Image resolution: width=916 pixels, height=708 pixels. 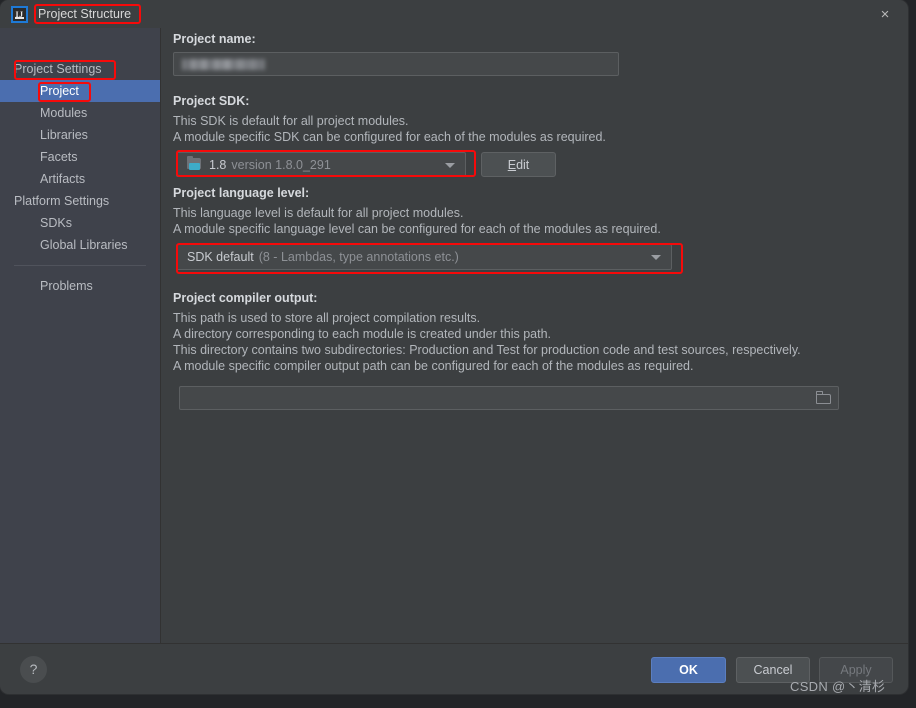 What do you see at coordinates (838, 686) in the screenshot?
I see `csdn-watermark: CSDN @丶清杉` at bounding box center [838, 686].